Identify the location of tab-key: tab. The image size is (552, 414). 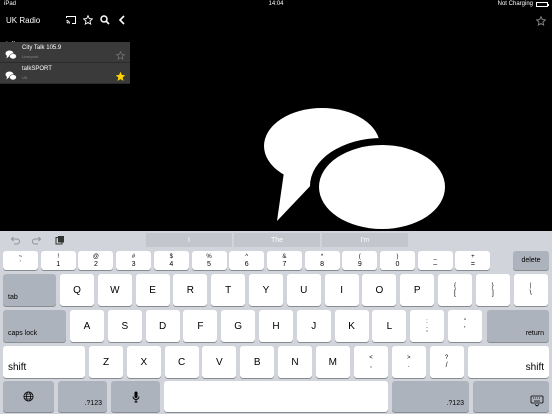
(29, 290).